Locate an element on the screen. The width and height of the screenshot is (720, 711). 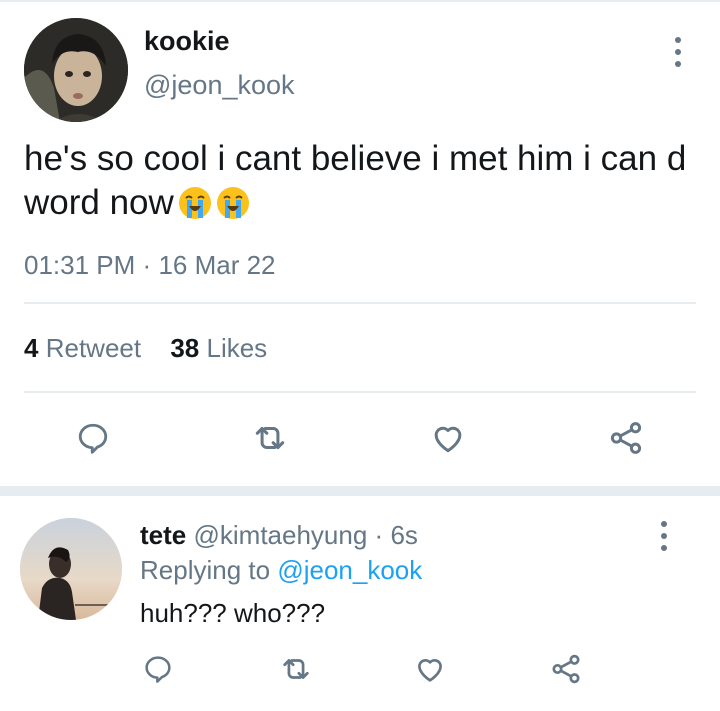
tweet-date: 16 Mar 22 is located at coordinates (217, 265).